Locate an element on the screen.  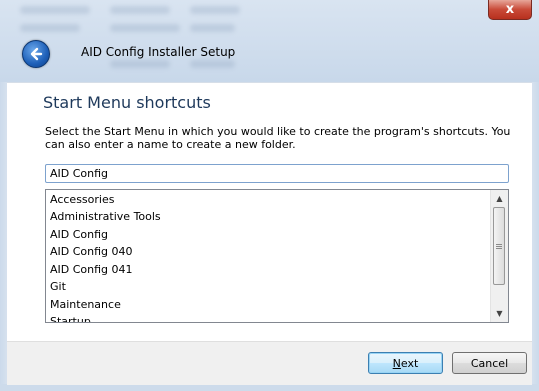
list-item: Administrative Tools is located at coordinates (105, 217).